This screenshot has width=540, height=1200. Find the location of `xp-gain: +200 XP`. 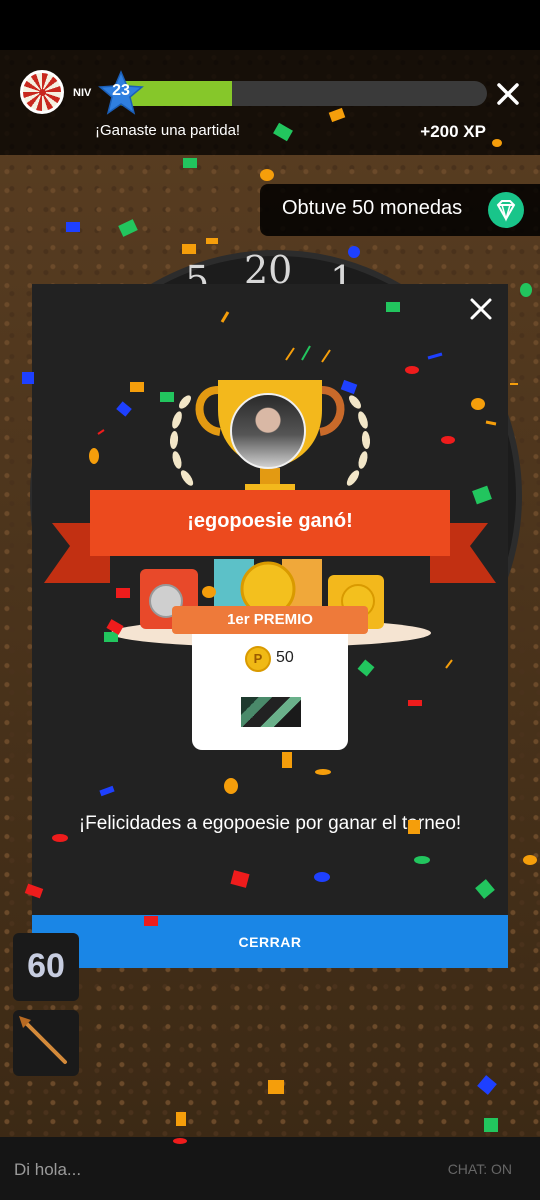

xp-gain: +200 XP is located at coordinates (453, 131).